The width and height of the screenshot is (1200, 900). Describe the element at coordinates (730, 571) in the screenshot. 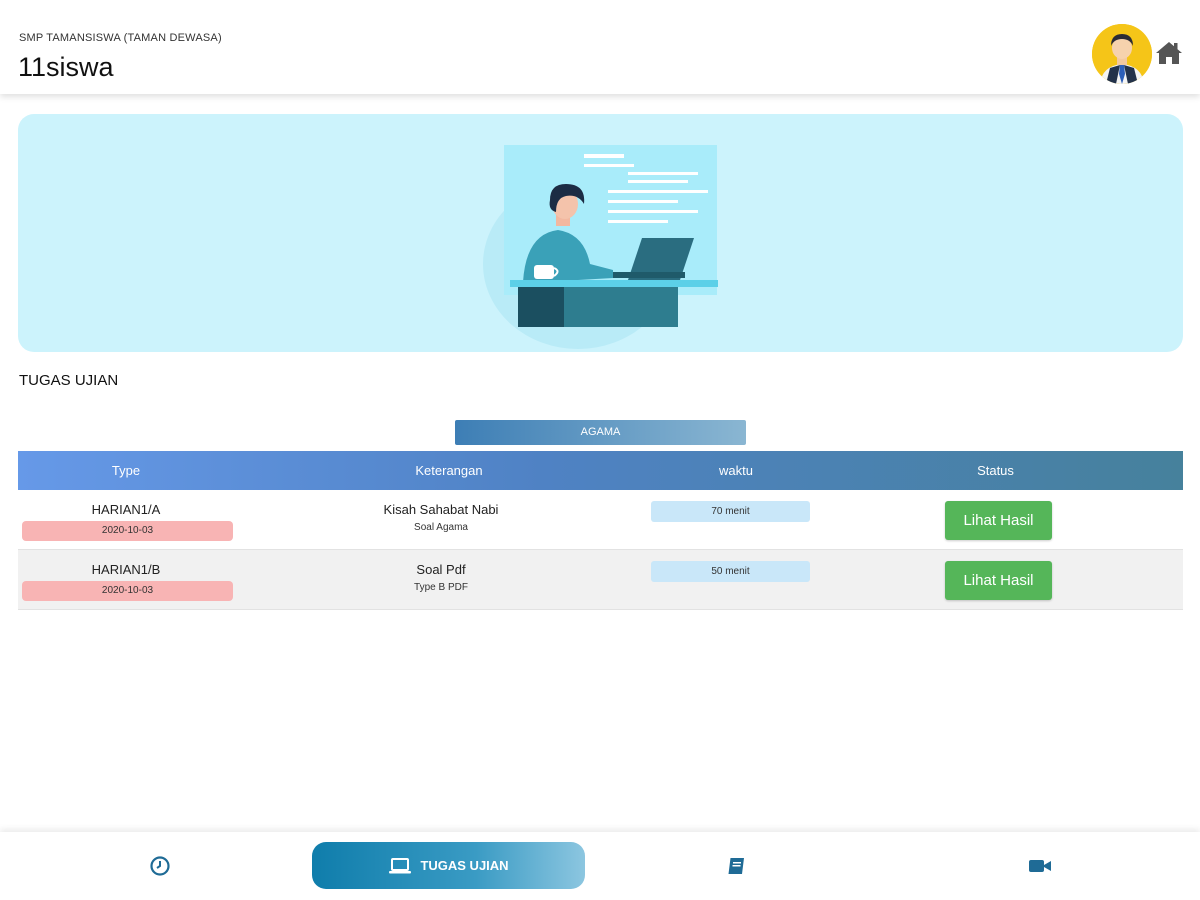

I see `duration-badge: 50 menit` at that location.